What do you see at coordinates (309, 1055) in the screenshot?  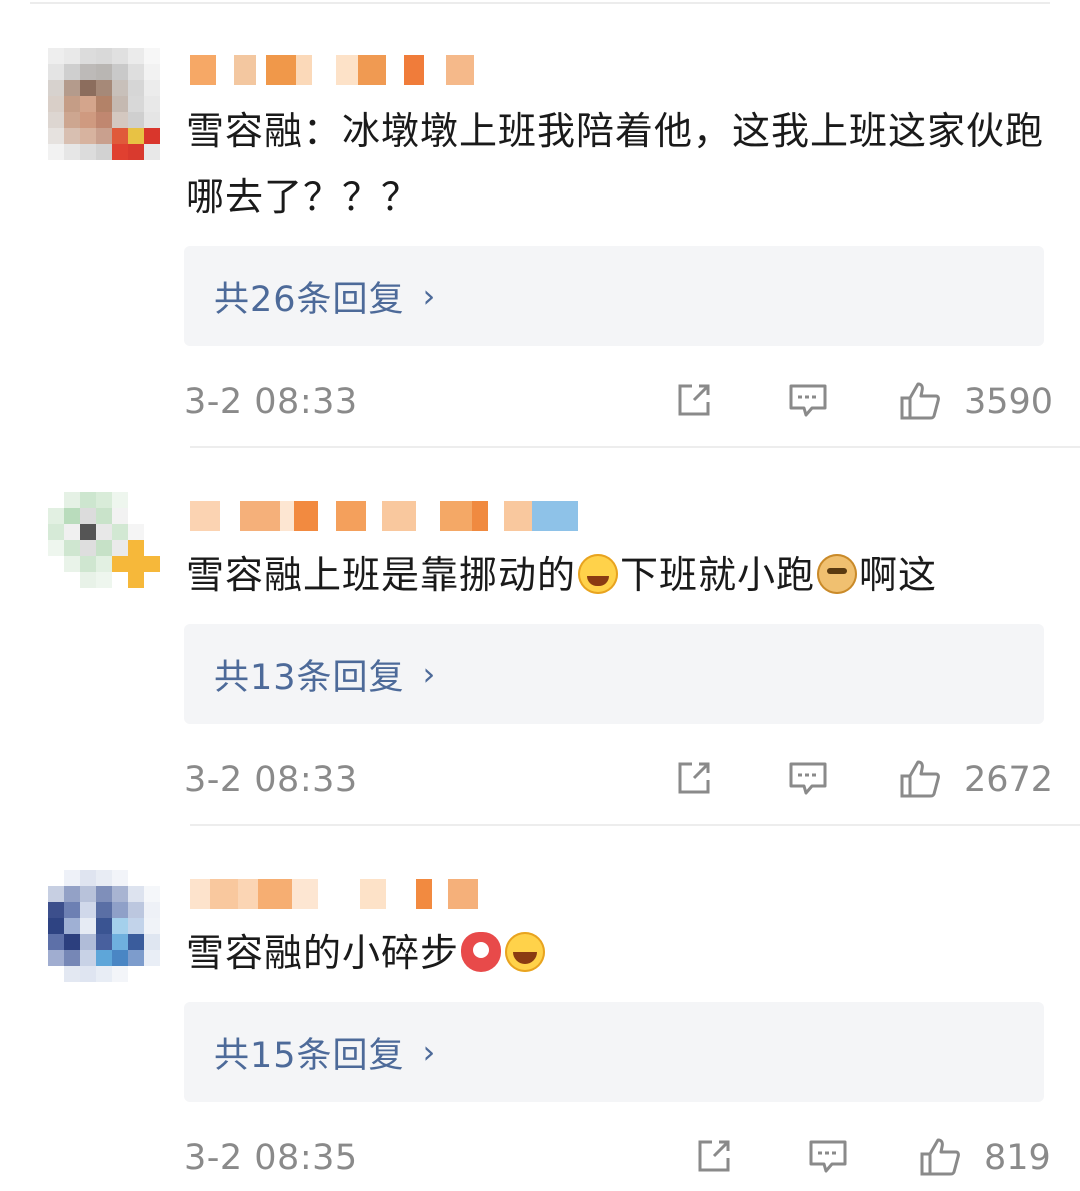 I see `replies-count-label: 共15条回复` at bounding box center [309, 1055].